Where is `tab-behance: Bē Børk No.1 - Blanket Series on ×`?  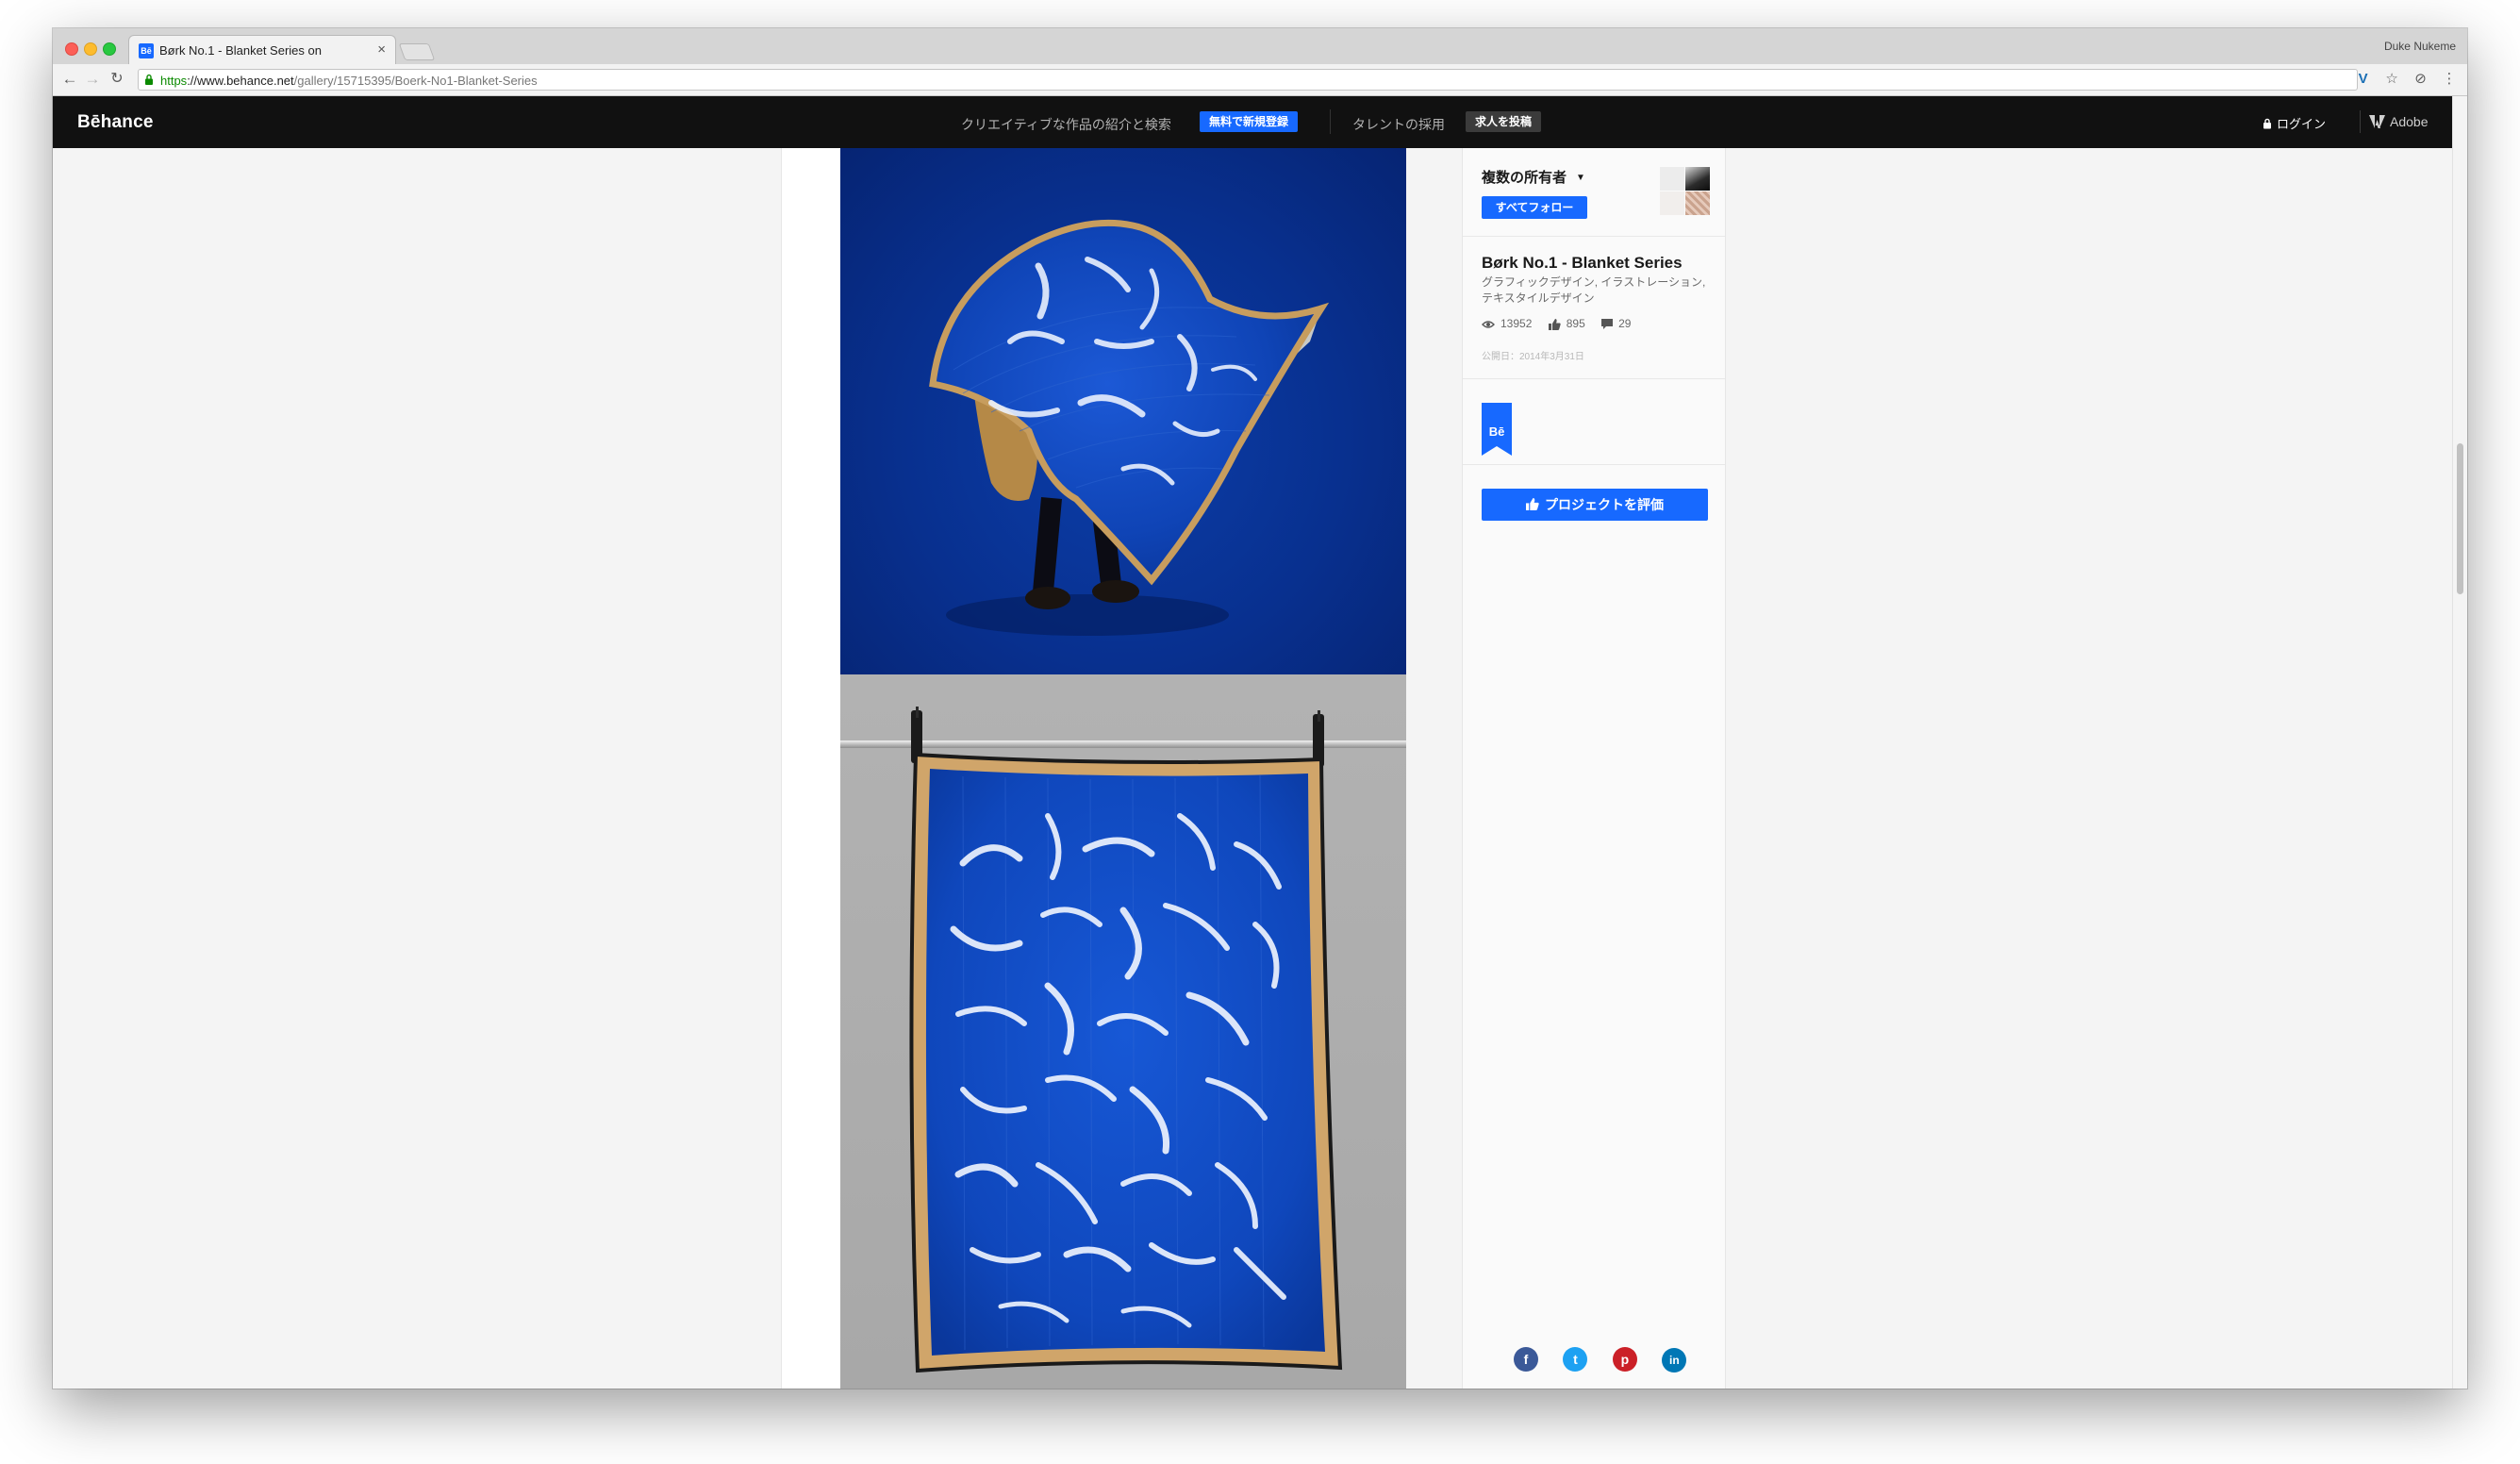
tab-behance: Bē Børk No.1 - Blanket Series on × is located at coordinates (262, 50).